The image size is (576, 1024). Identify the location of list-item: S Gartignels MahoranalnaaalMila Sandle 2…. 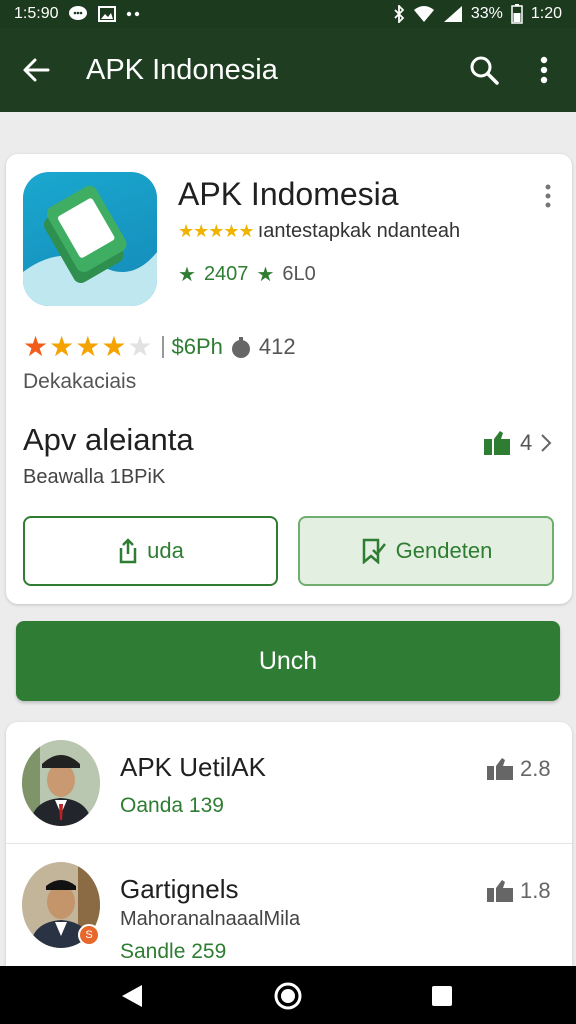
(289, 905).